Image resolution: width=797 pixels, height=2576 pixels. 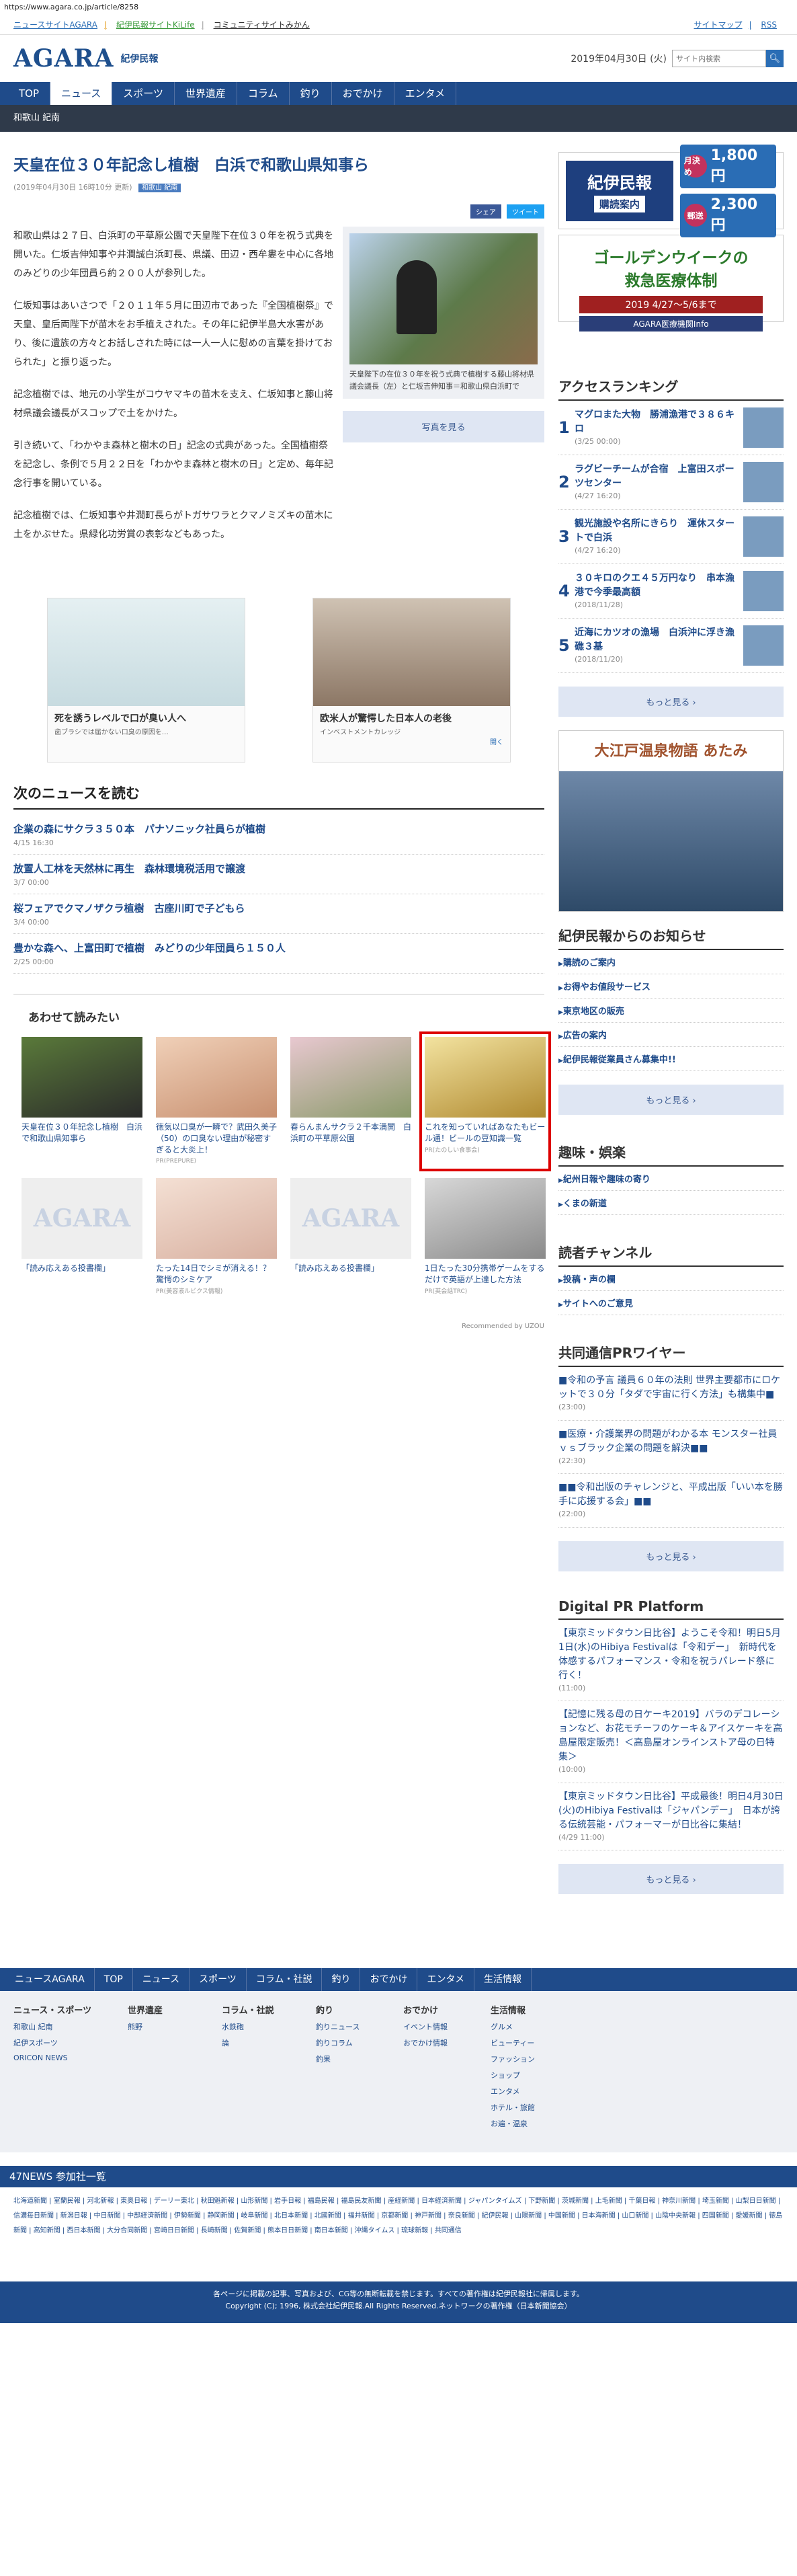 I want to click on nav-top: TOP, so click(x=29, y=93).